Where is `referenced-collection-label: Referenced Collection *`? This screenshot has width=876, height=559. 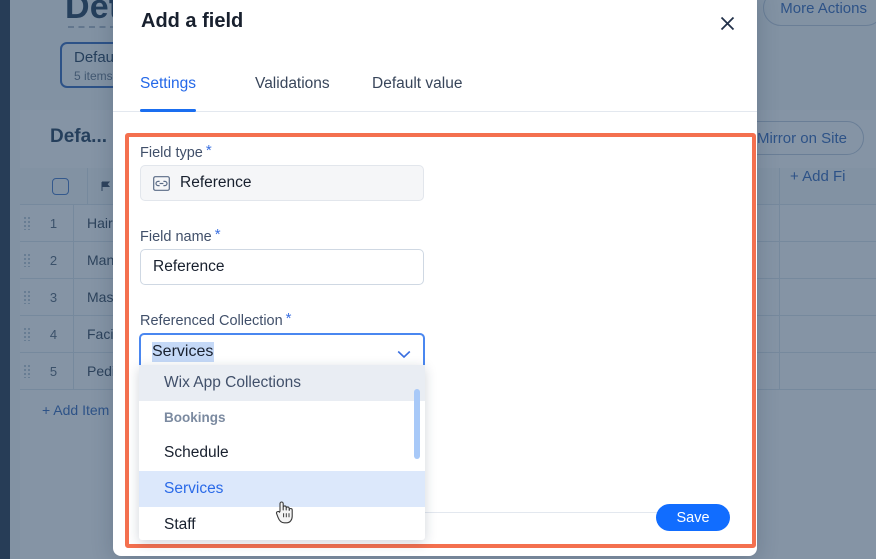
referenced-collection-label: Referenced Collection * is located at coordinates (216, 319).